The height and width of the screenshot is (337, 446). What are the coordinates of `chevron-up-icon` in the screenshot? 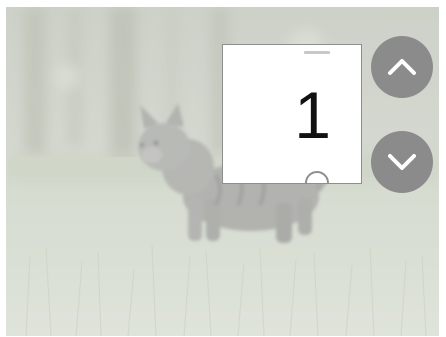 It's located at (402, 67).